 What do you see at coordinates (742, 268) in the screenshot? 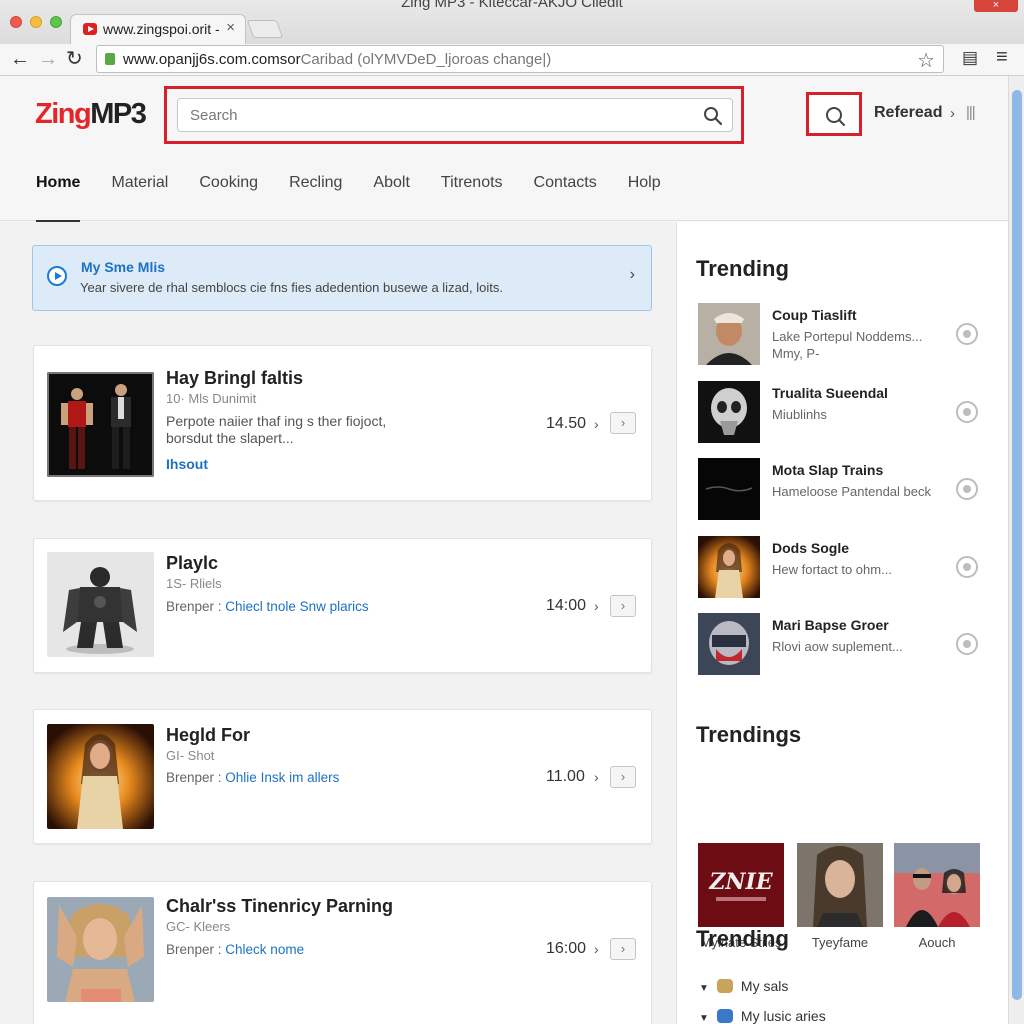
I see `trending-heading: Trending` at bounding box center [742, 268].